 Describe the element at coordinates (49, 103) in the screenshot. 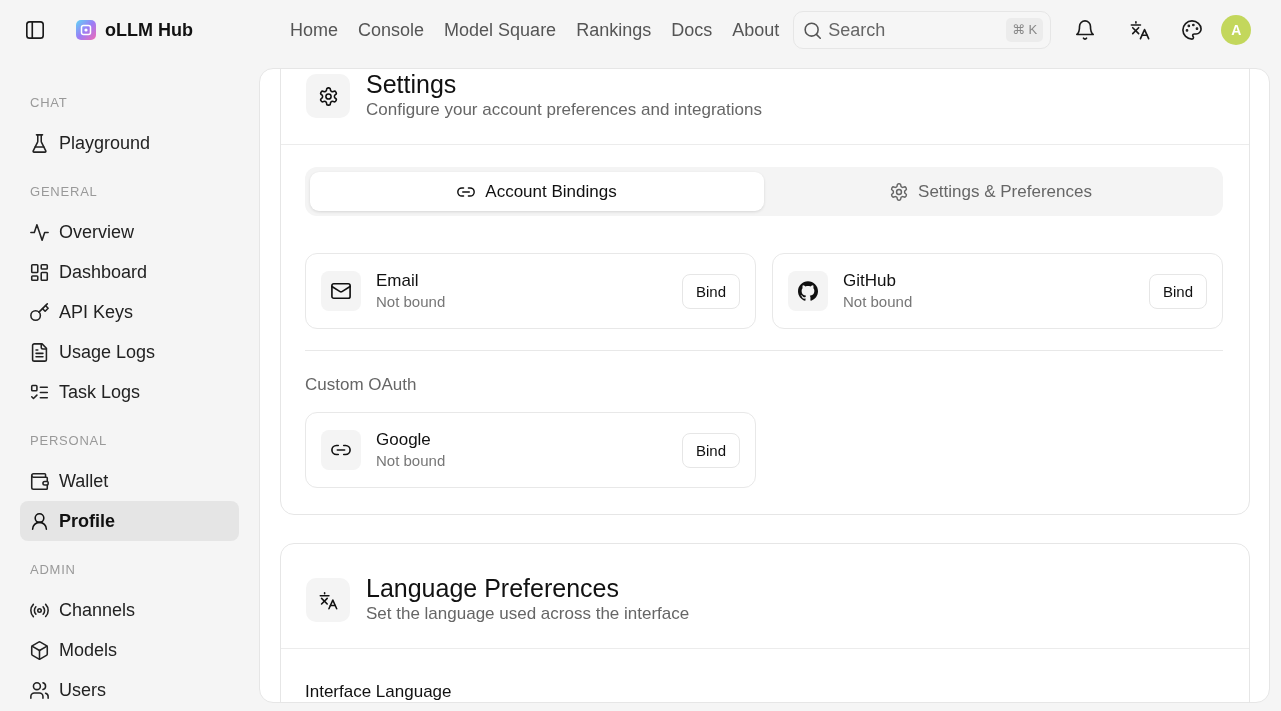

I see `section-heading: CHAT` at that location.